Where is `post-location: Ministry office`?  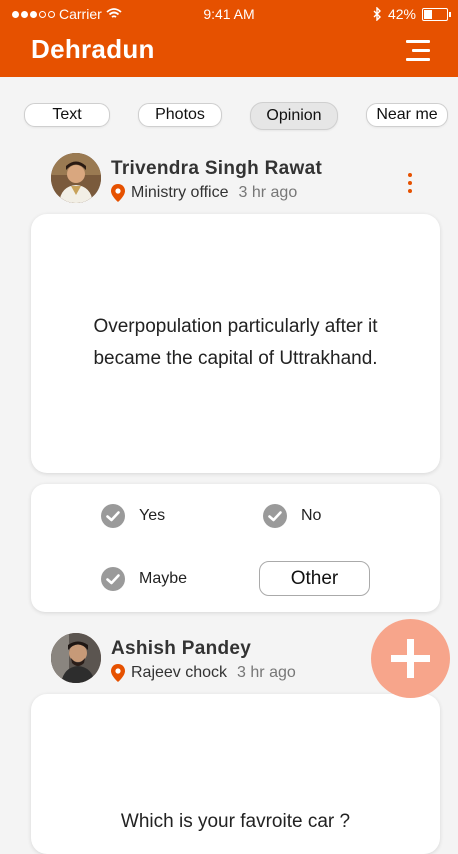
post-location: Ministry office is located at coordinates (180, 192).